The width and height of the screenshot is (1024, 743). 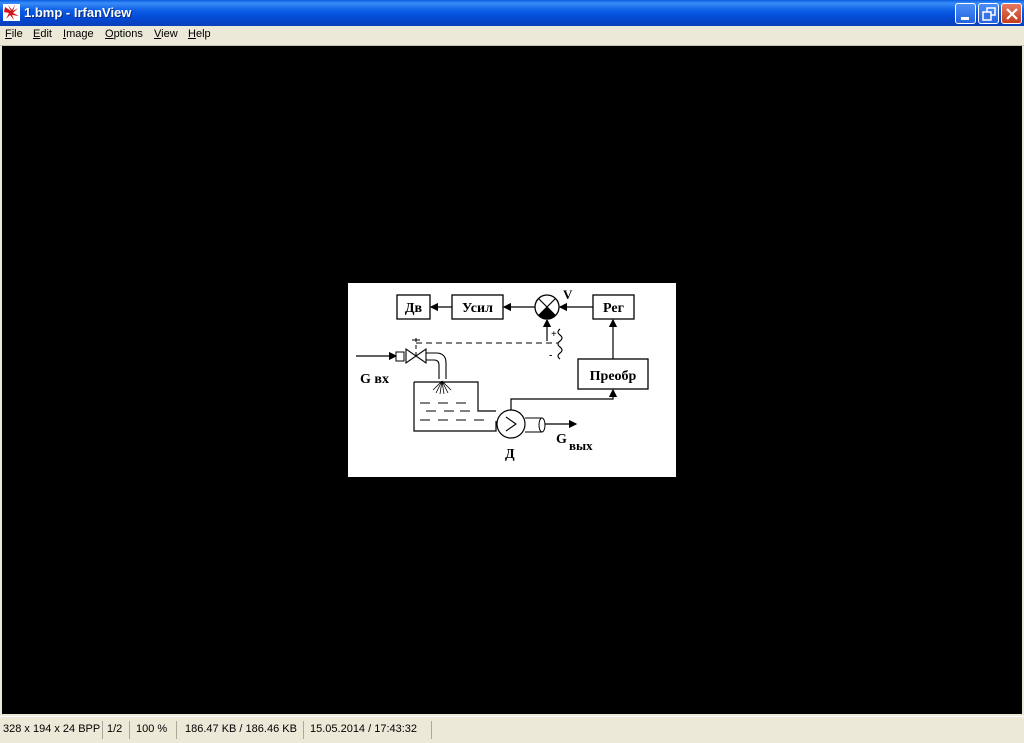 I want to click on label-d: Д, so click(x=510, y=454).